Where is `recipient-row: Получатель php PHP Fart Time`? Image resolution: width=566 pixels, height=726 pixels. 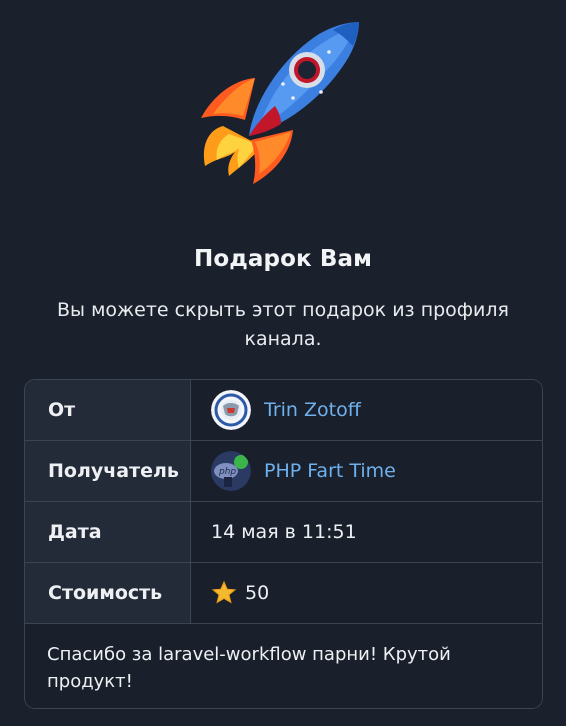
recipient-row: Получатель php PHP Fart Time is located at coordinates (283, 471).